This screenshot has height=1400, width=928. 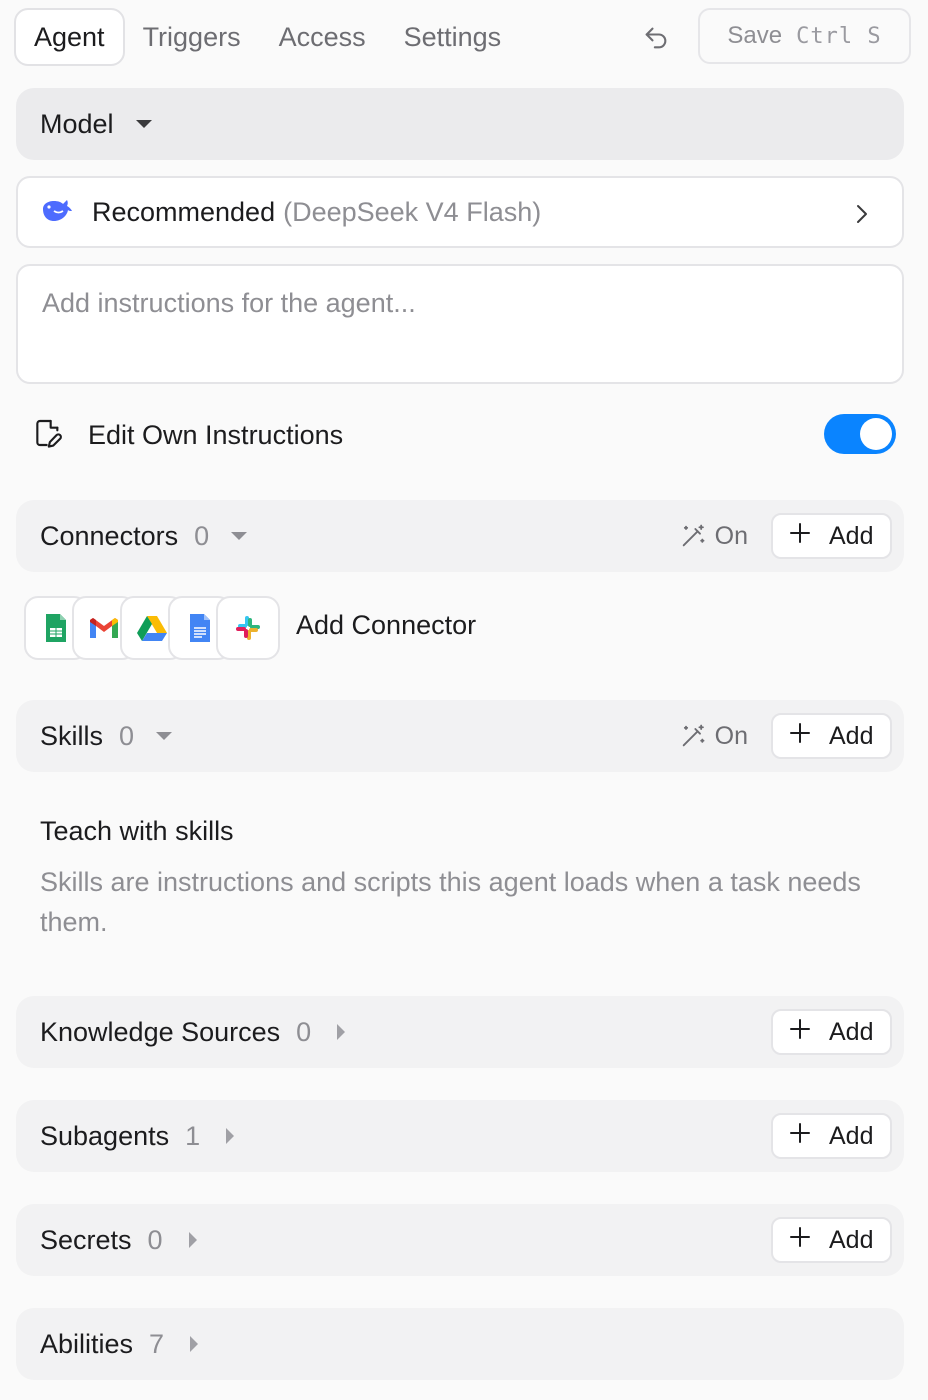 What do you see at coordinates (731, 535) in the screenshot?
I see `connectors-on-label: On` at bounding box center [731, 535].